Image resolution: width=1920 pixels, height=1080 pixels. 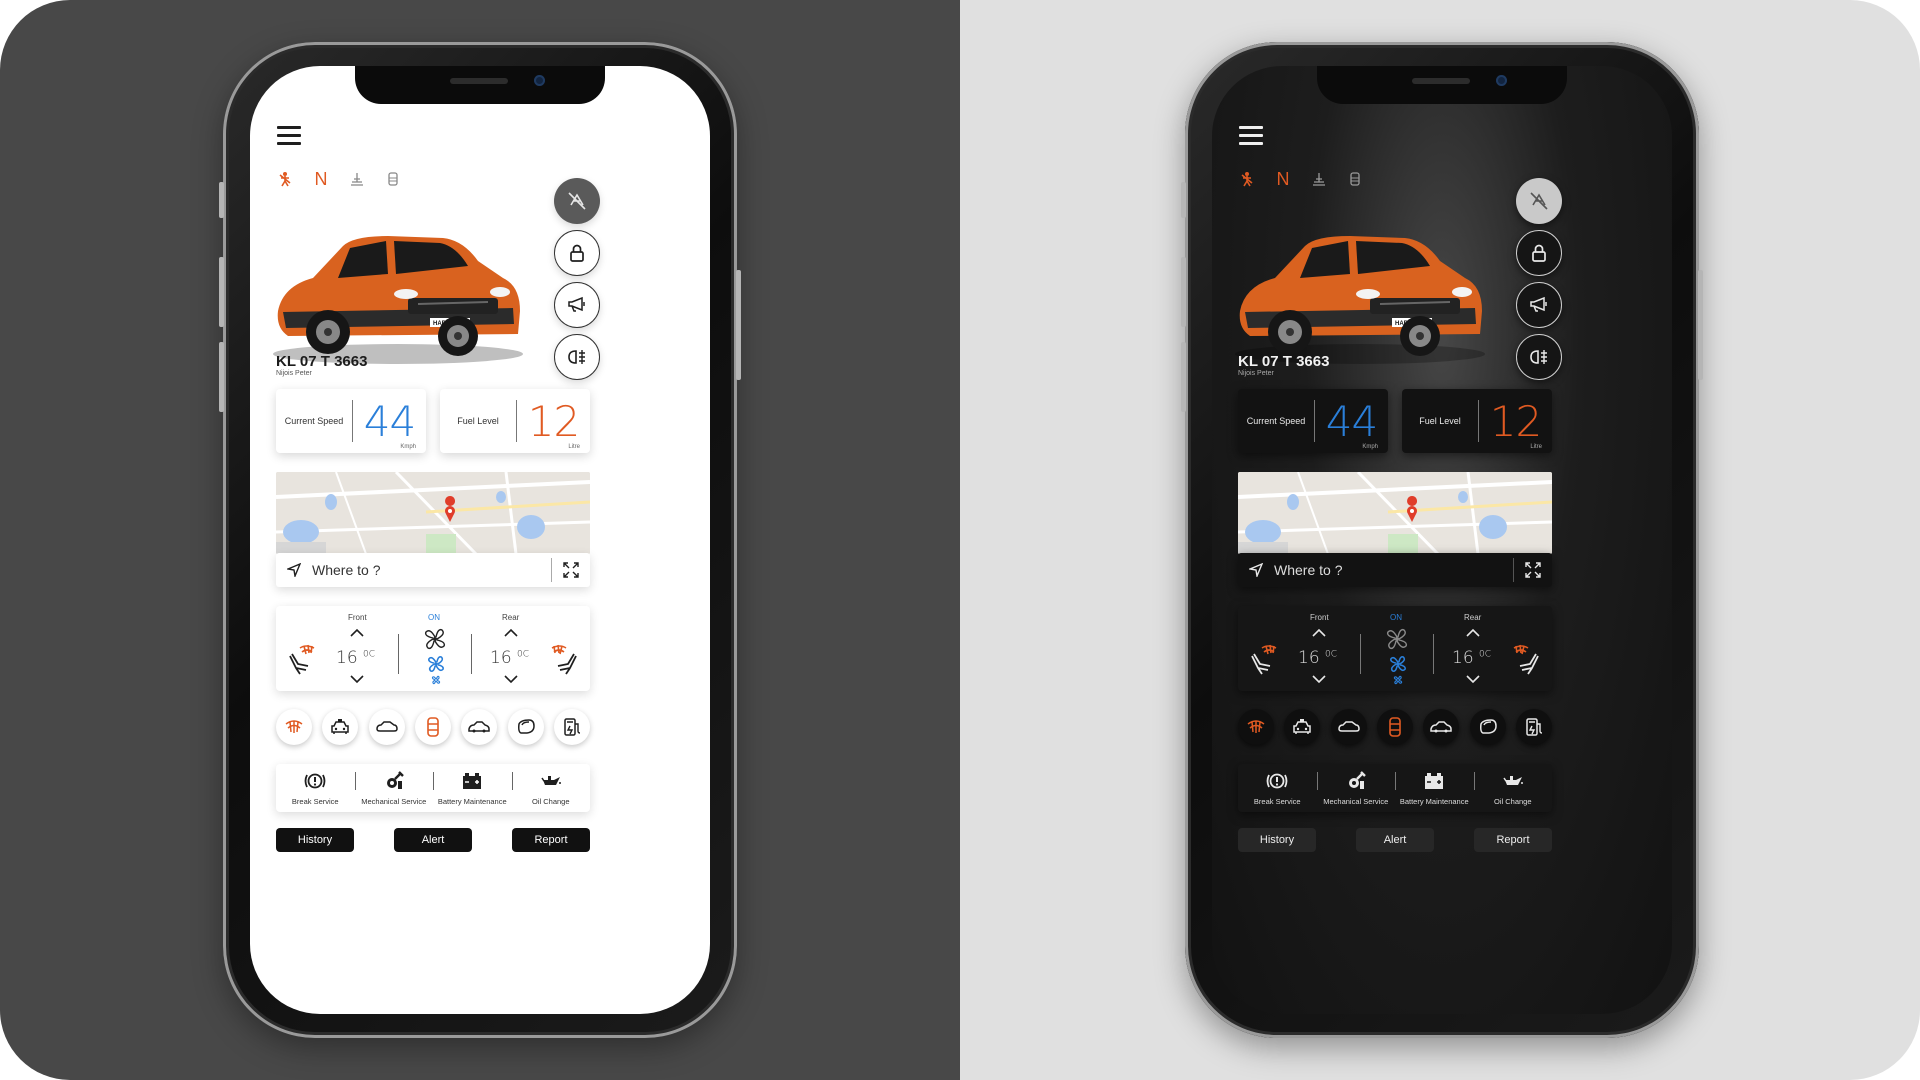 I want to click on license-plate: KL 07 T 3663, so click(x=322, y=361).